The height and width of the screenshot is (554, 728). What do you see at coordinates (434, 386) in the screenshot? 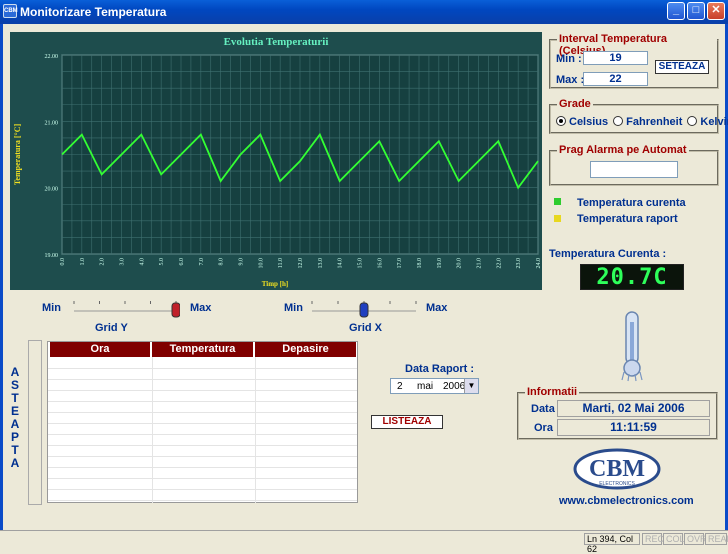
I see `report-date-picker: 2 mai 2006 ▼` at bounding box center [434, 386].